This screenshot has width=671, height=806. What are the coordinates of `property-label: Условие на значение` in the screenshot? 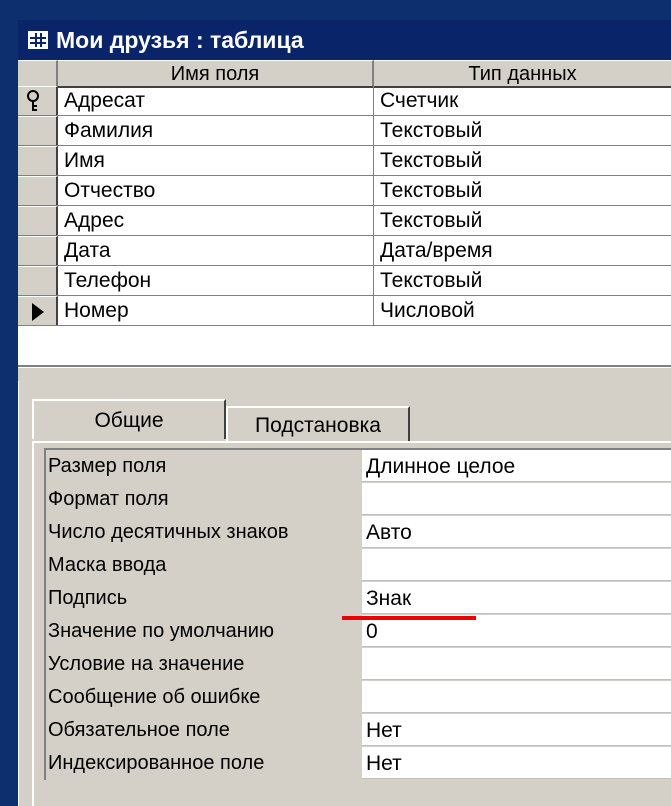 It's located at (205, 664).